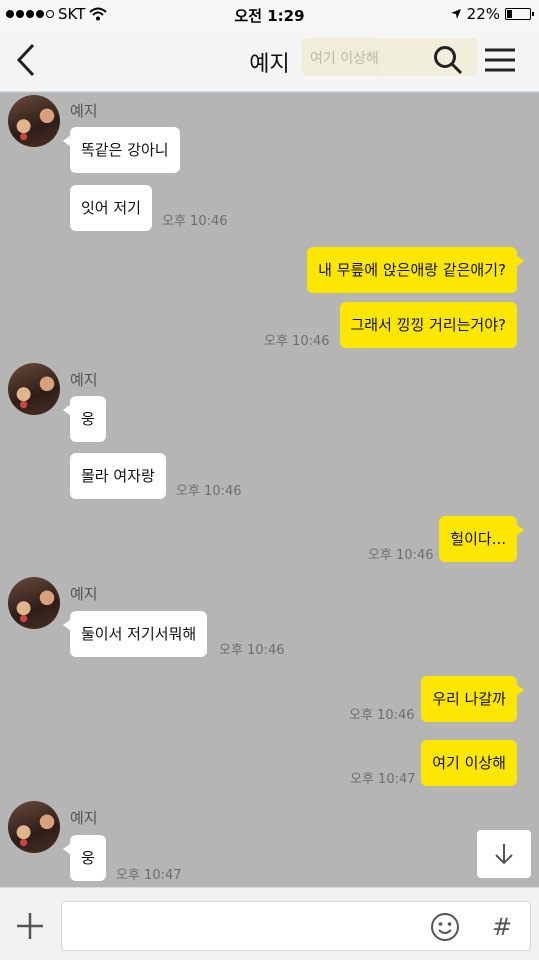 The height and width of the screenshot is (960, 539). I want to click on message-field-container: #, so click(296, 926).